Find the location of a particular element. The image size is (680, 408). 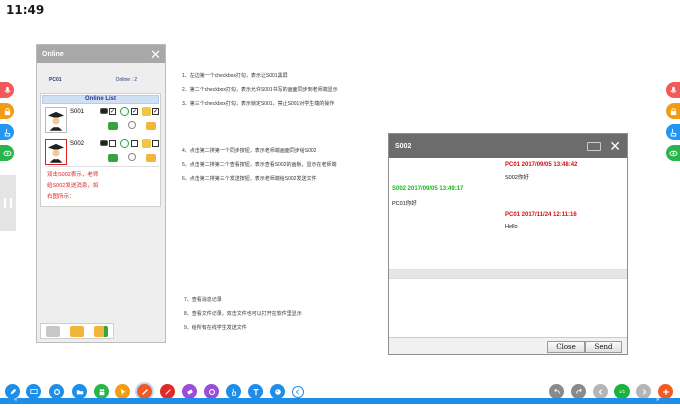

text-icon is located at coordinates (255, 391).